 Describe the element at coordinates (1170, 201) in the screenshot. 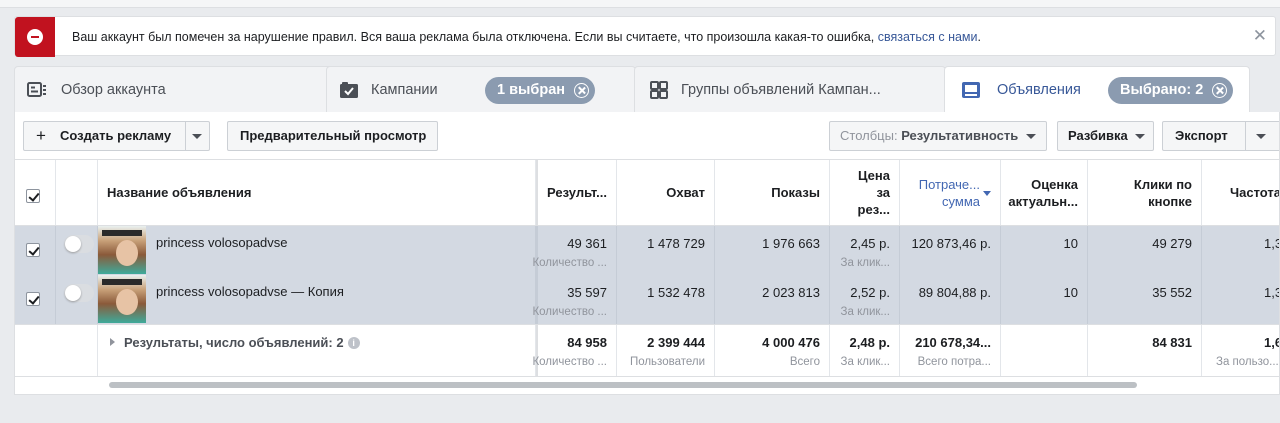

I see `header-clicks-line2: кнопке` at that location.